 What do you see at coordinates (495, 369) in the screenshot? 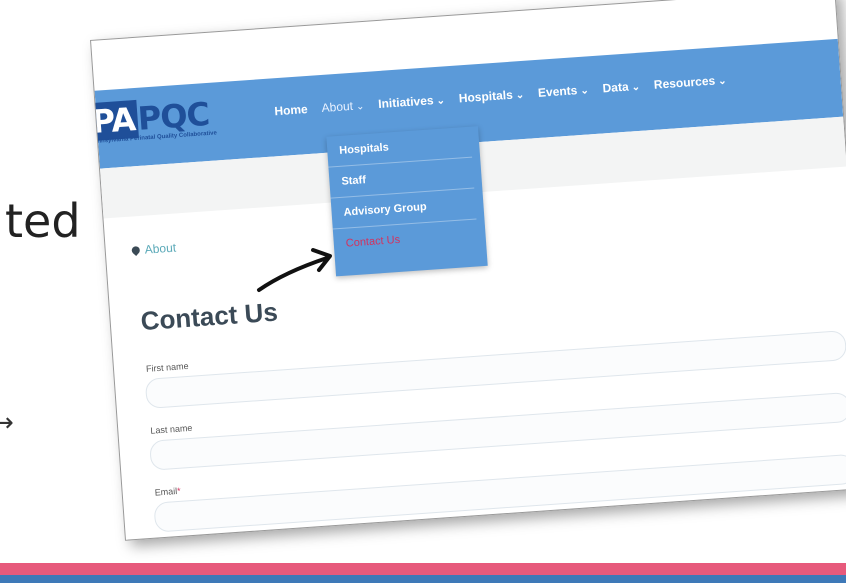
I see `first-name-field` at bounding box center [495, 369].